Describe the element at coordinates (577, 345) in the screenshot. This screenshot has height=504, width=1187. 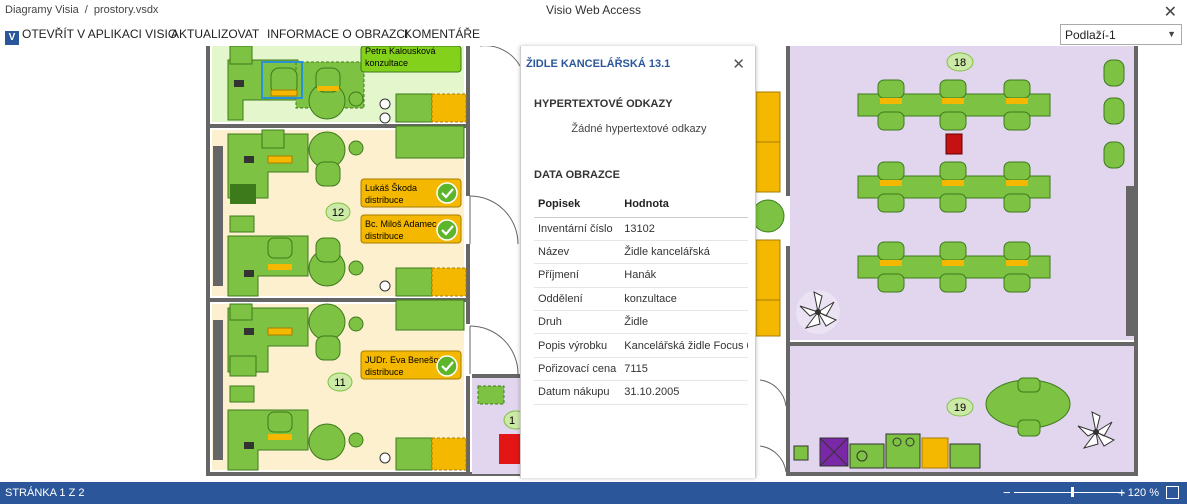
I see `row-label: Popis výrobku` at that location.